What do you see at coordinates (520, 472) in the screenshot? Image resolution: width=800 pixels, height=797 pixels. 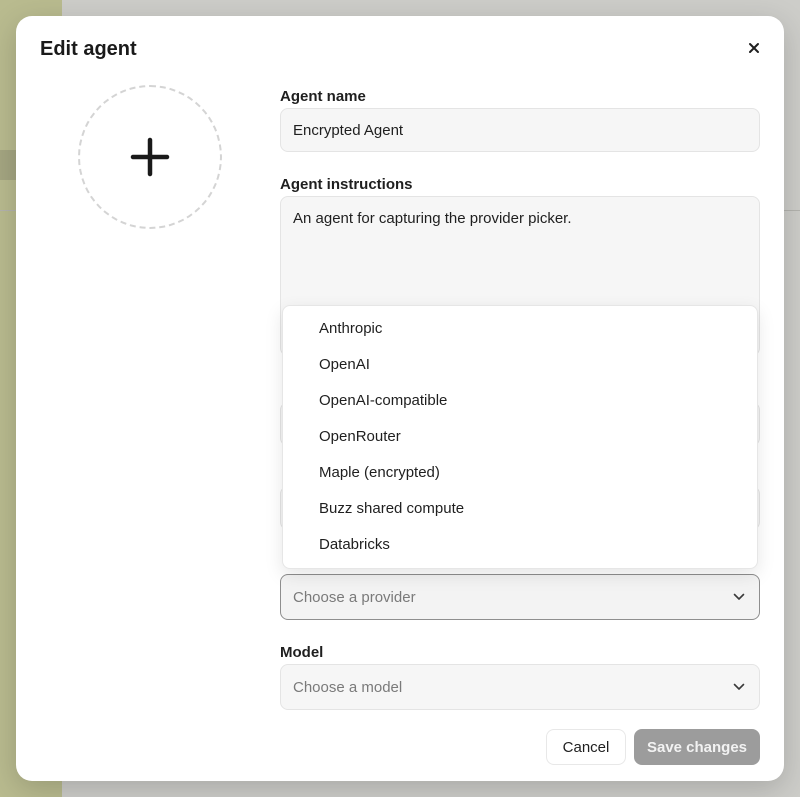 I see `provider-option-maple: Maple (encrypted)` at bounding box center [520, 472].